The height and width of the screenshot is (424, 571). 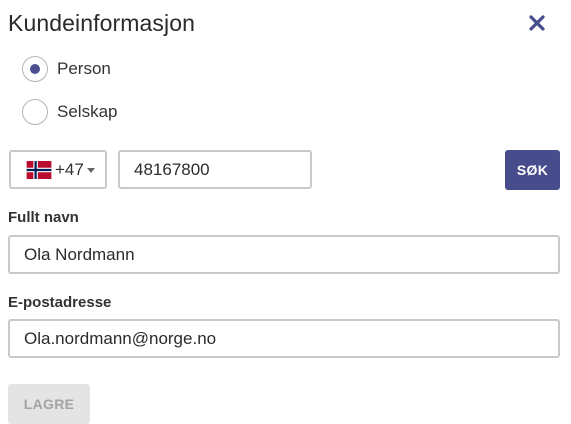 What do you see at coordinates (35, 112) in the screenshot?
I see `radio-button-company` at bounding box center [35, 112].